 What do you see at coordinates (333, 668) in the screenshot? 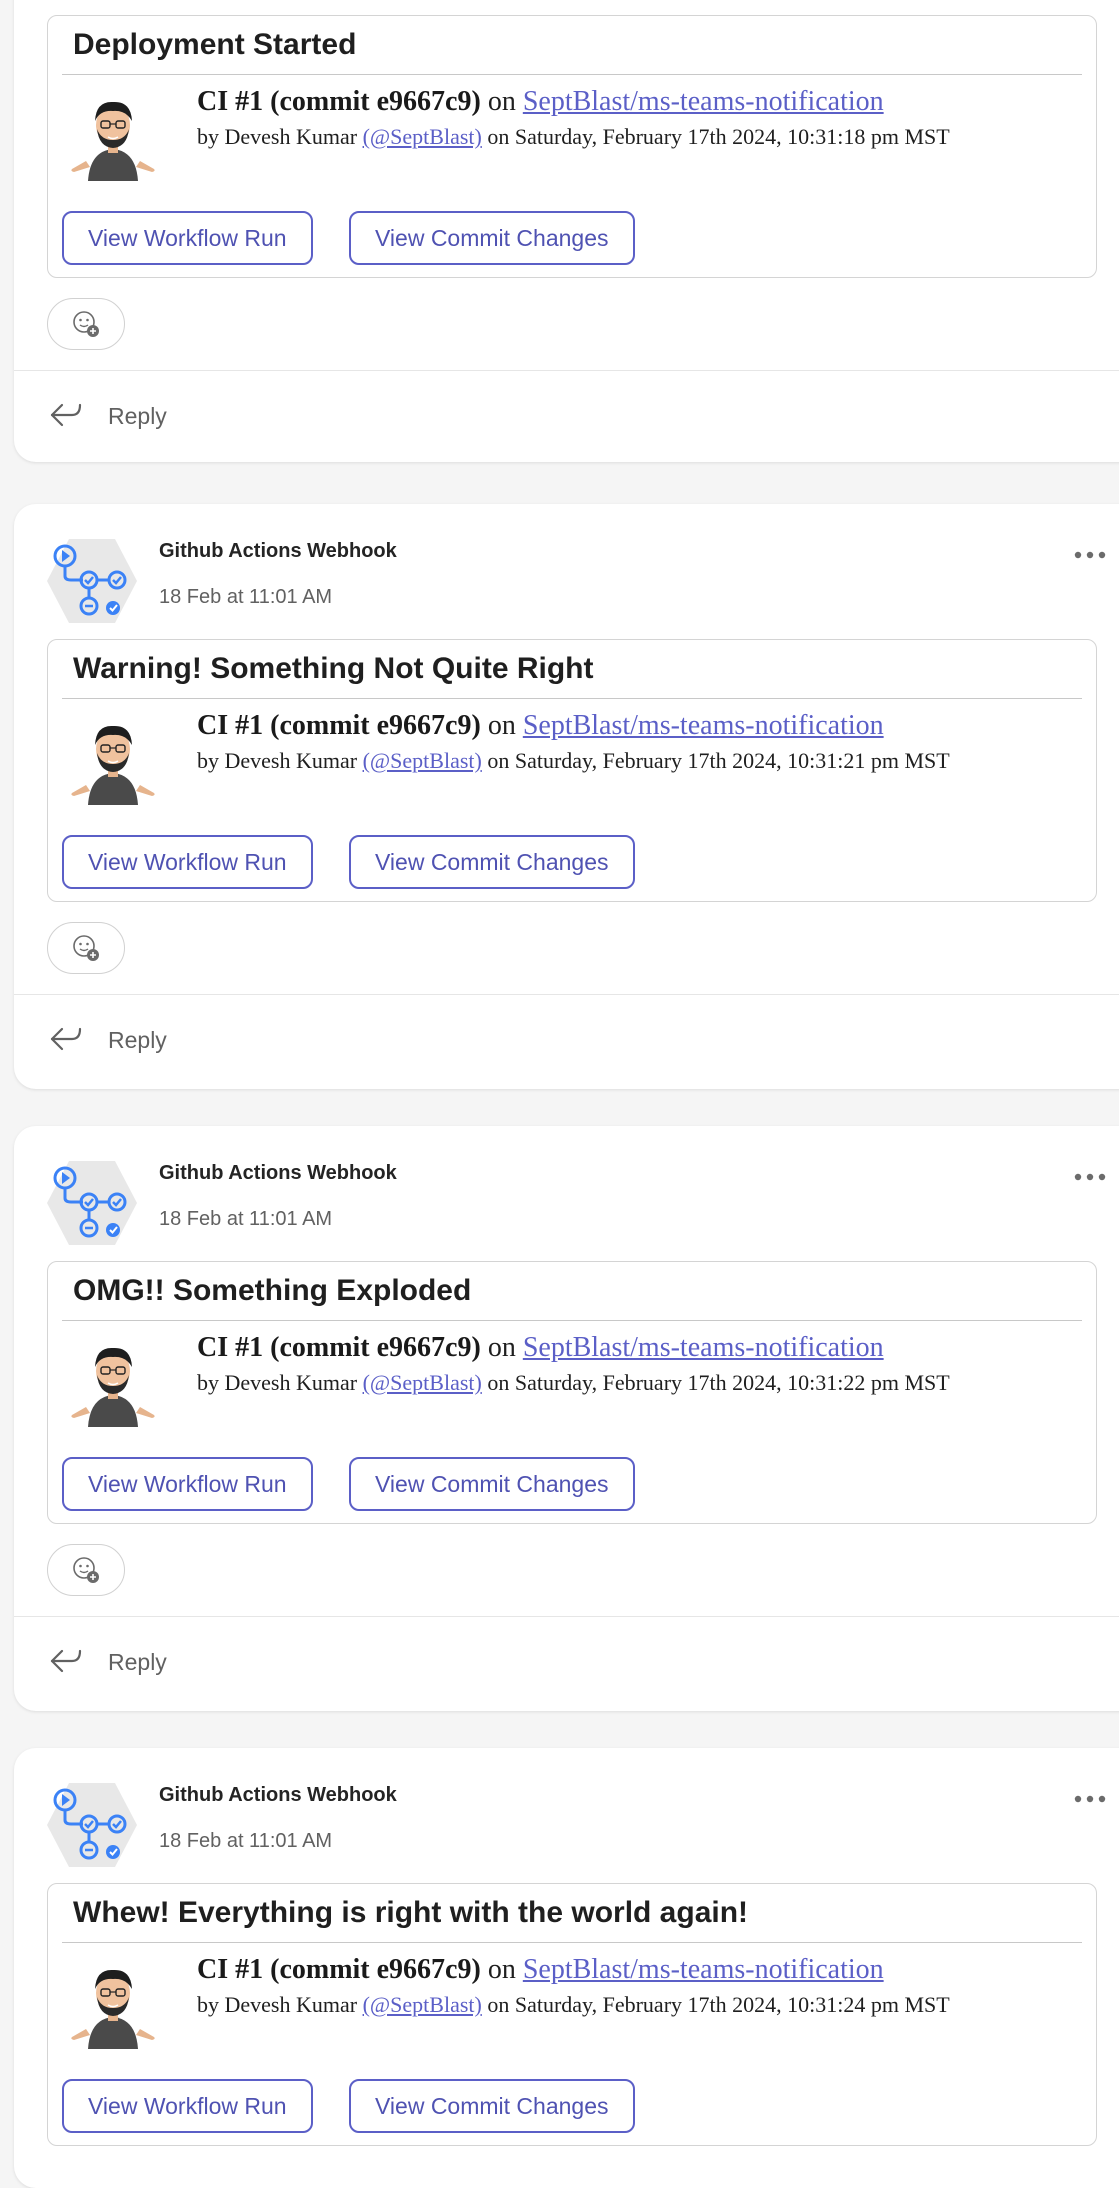
I see `card-title: Warning! Something Not Quite Right` at bounding box center [333, 668].